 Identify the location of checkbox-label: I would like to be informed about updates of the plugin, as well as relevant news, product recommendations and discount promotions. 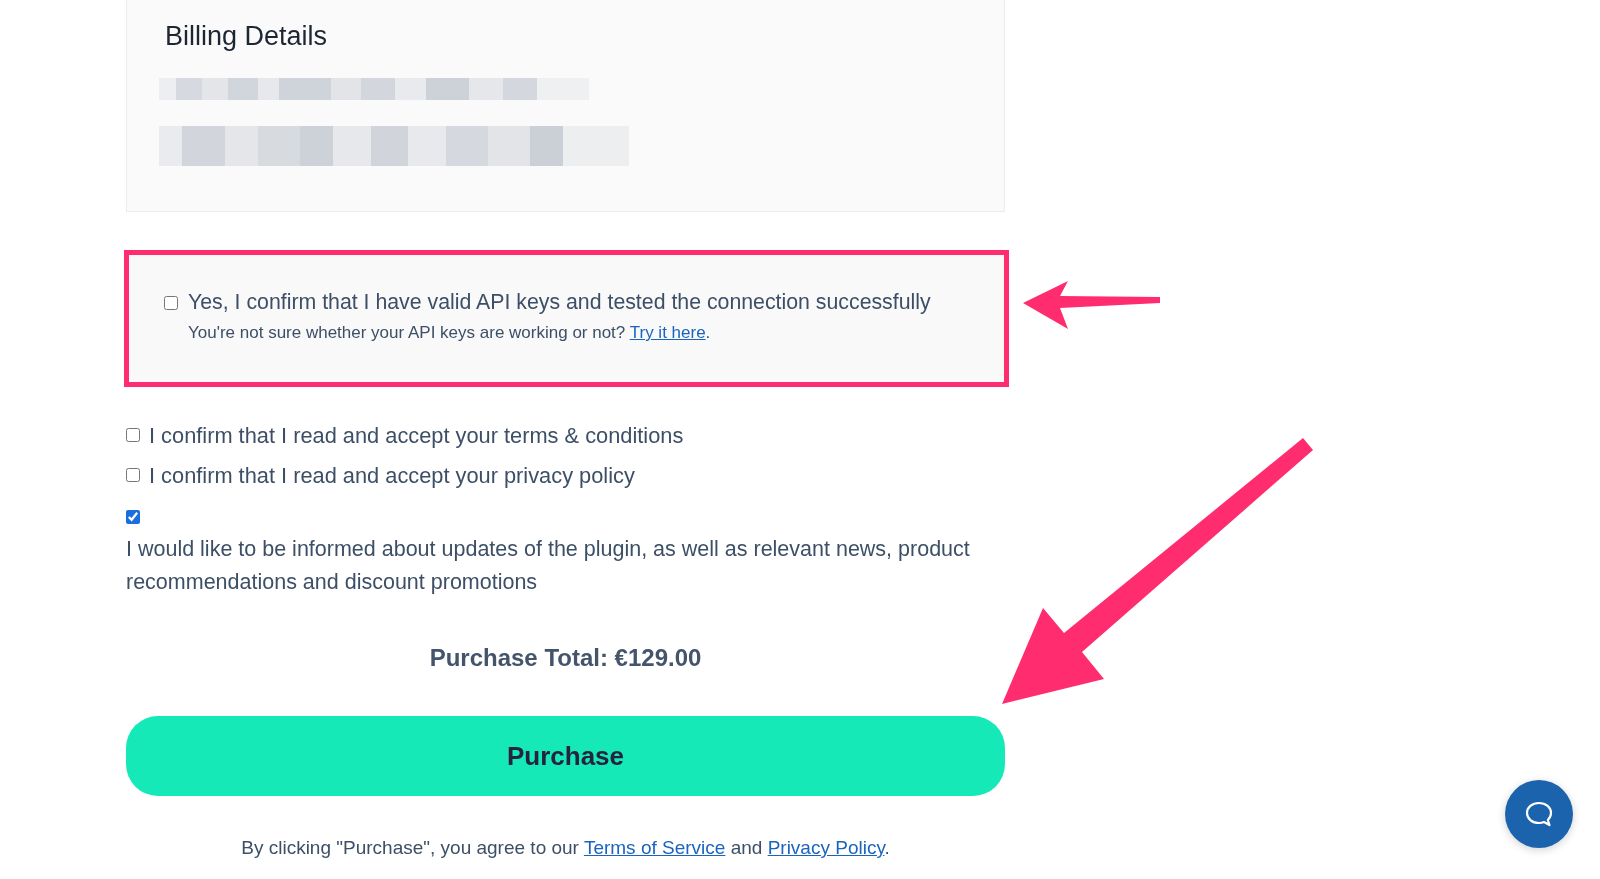
(548, 566).